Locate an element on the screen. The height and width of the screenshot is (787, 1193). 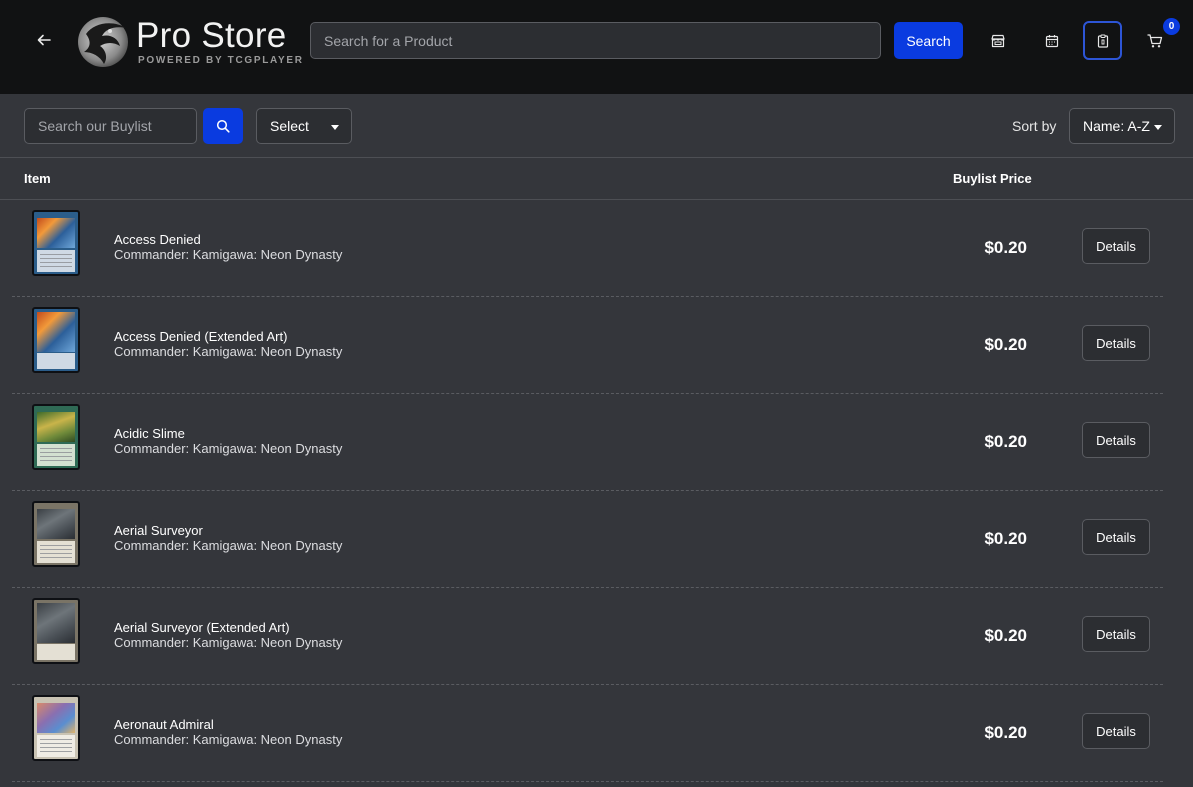
buylist-search-button is located at coordinates (223, 126).